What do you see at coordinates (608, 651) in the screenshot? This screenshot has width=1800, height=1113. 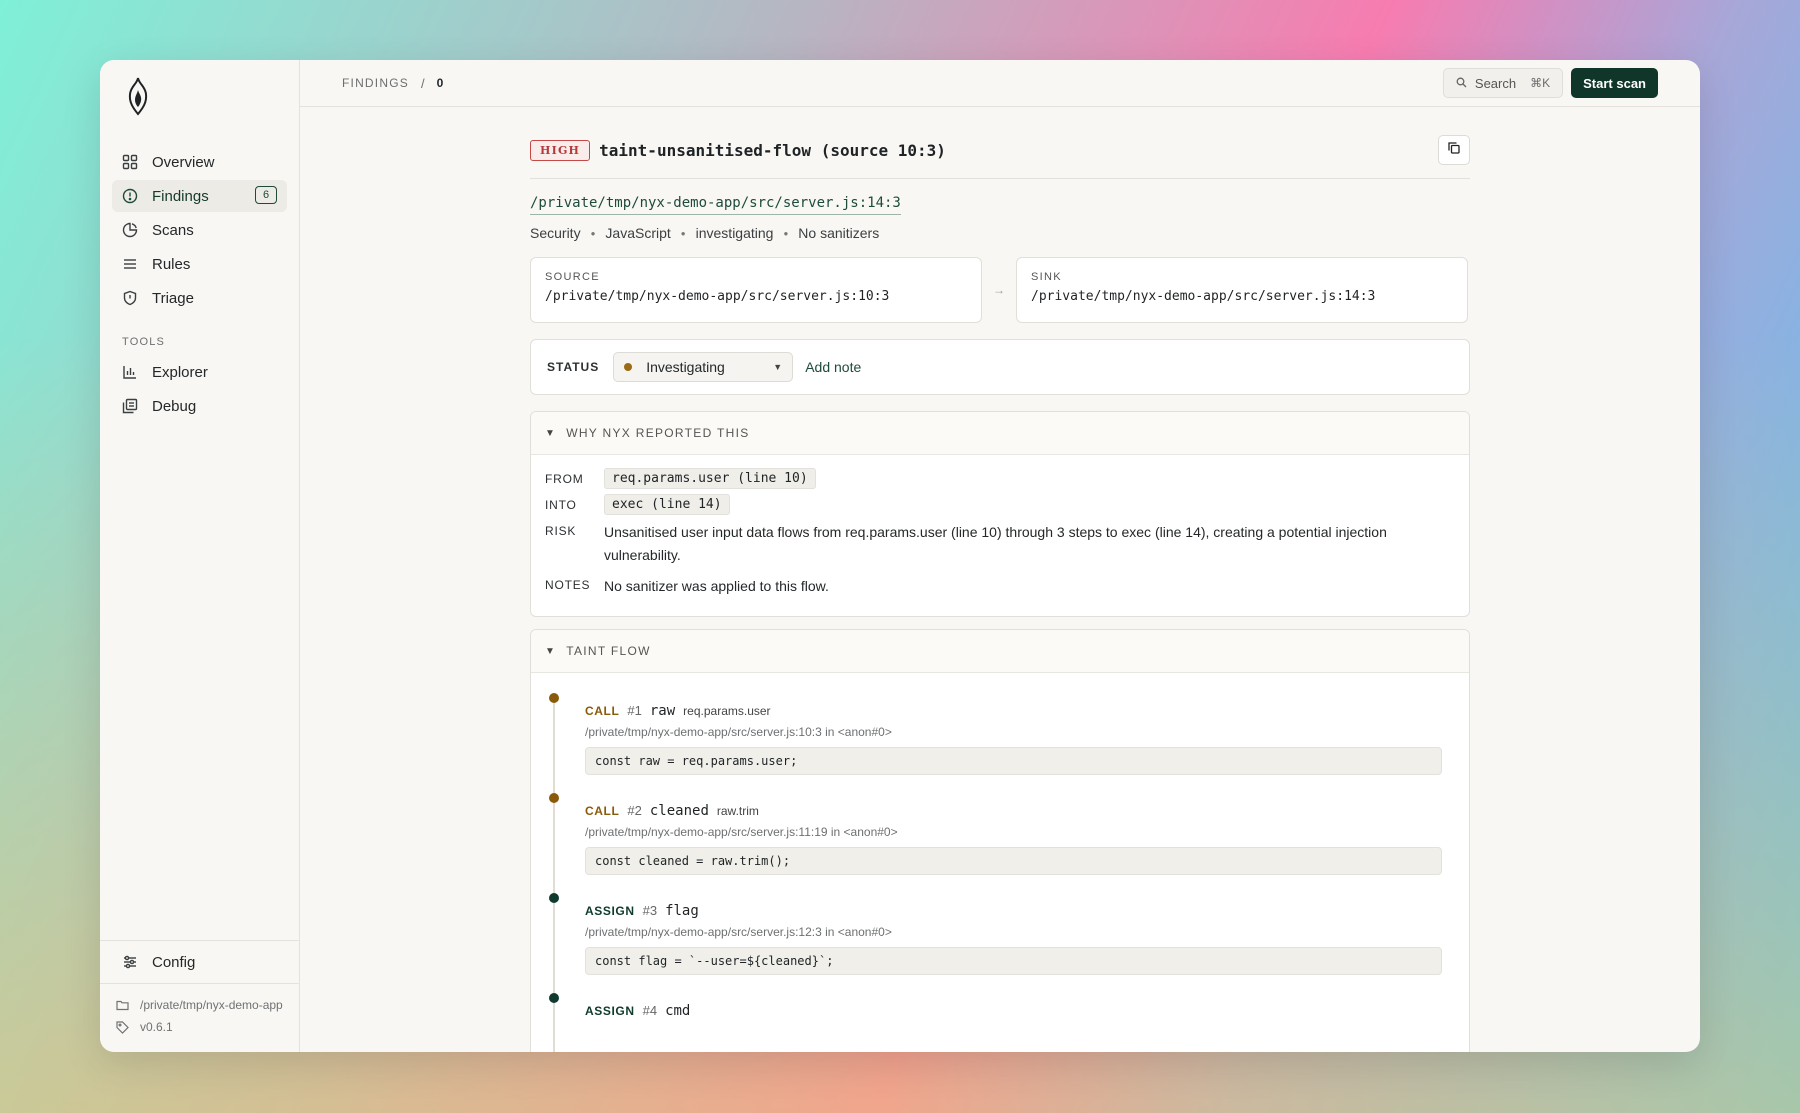 I see `taint-flow-heading: TAINT FLOW` at bounding box center [608, 651].